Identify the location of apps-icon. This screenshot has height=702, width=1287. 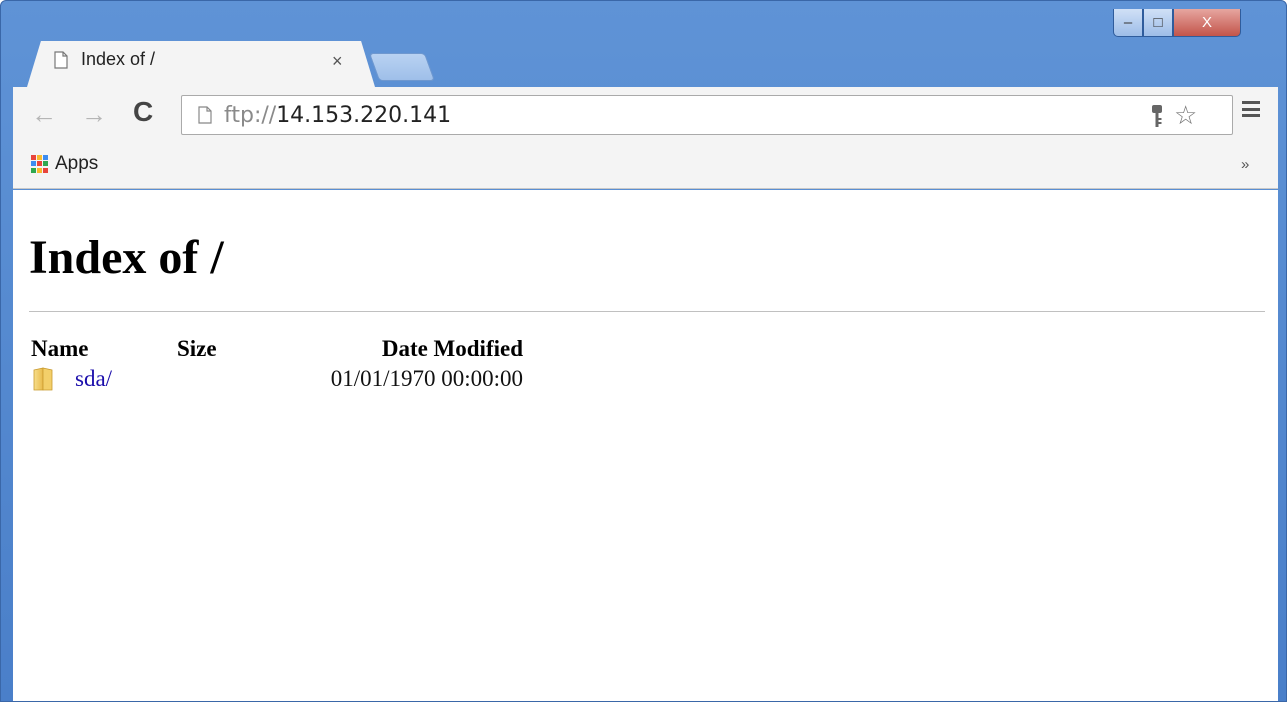
(40, 164).